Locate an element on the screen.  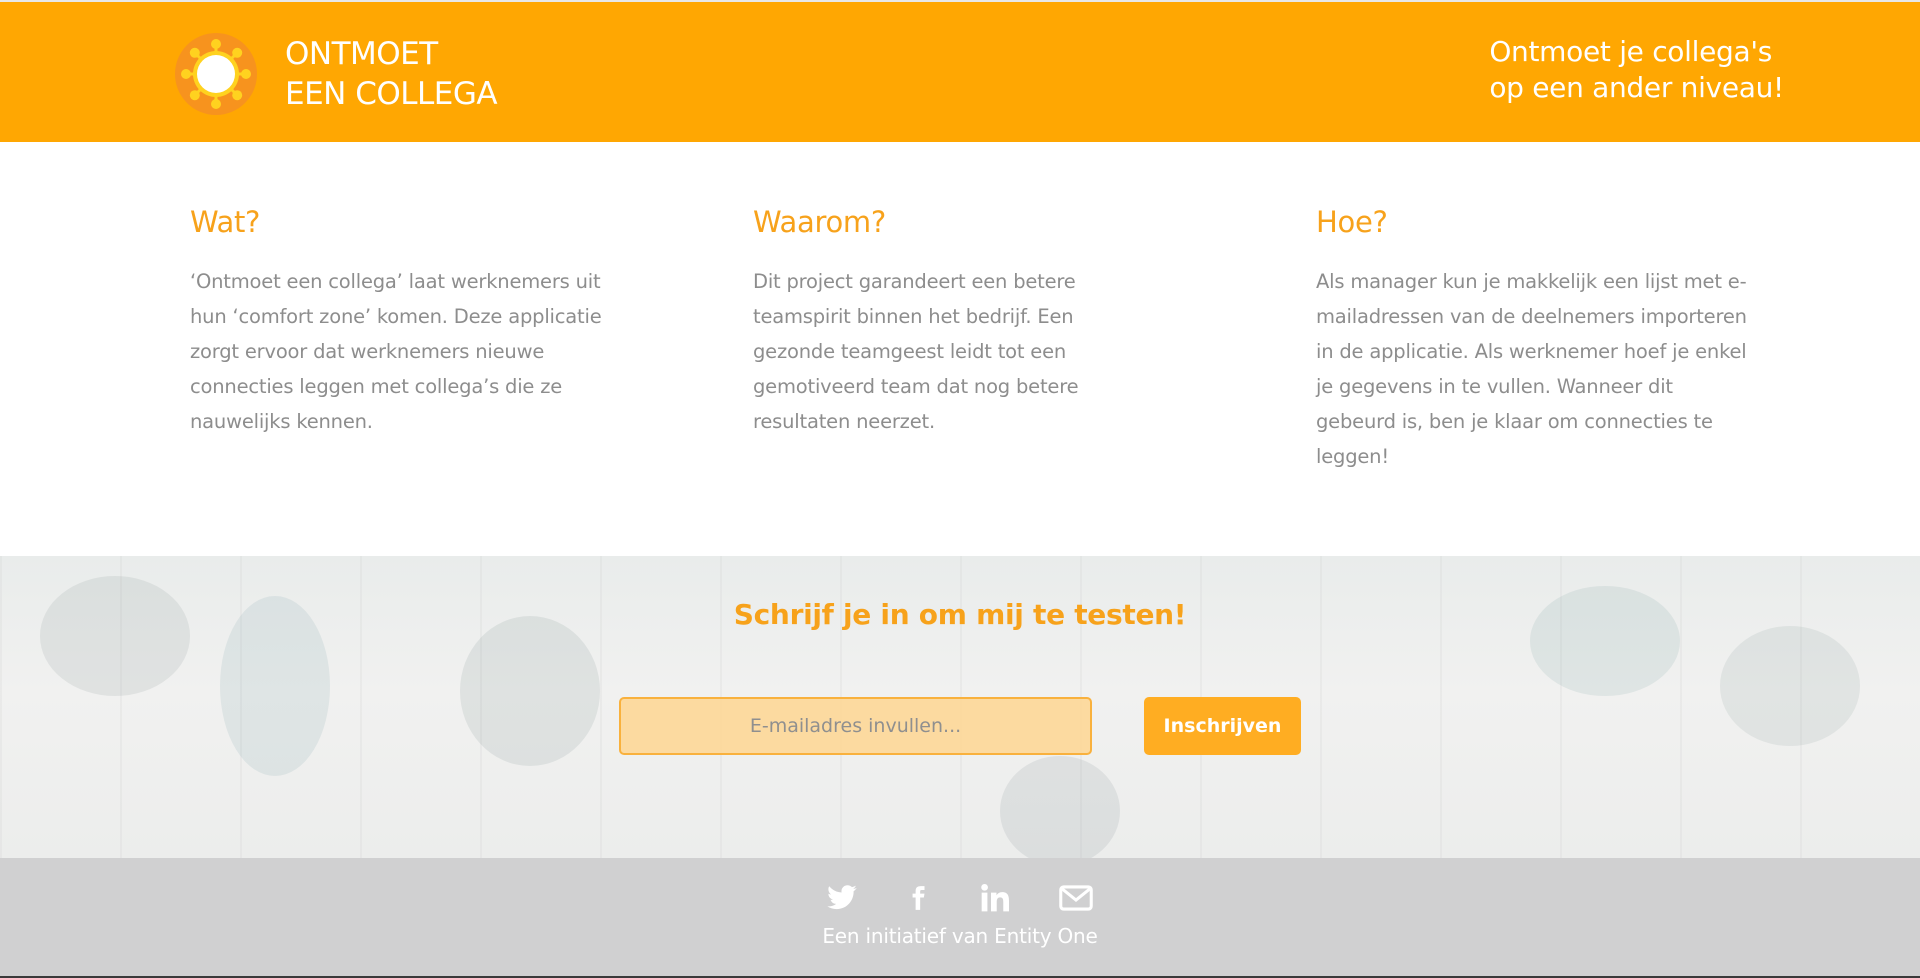
site-footer: Een initiatief van Entity One is located at coordinates (960, 918).